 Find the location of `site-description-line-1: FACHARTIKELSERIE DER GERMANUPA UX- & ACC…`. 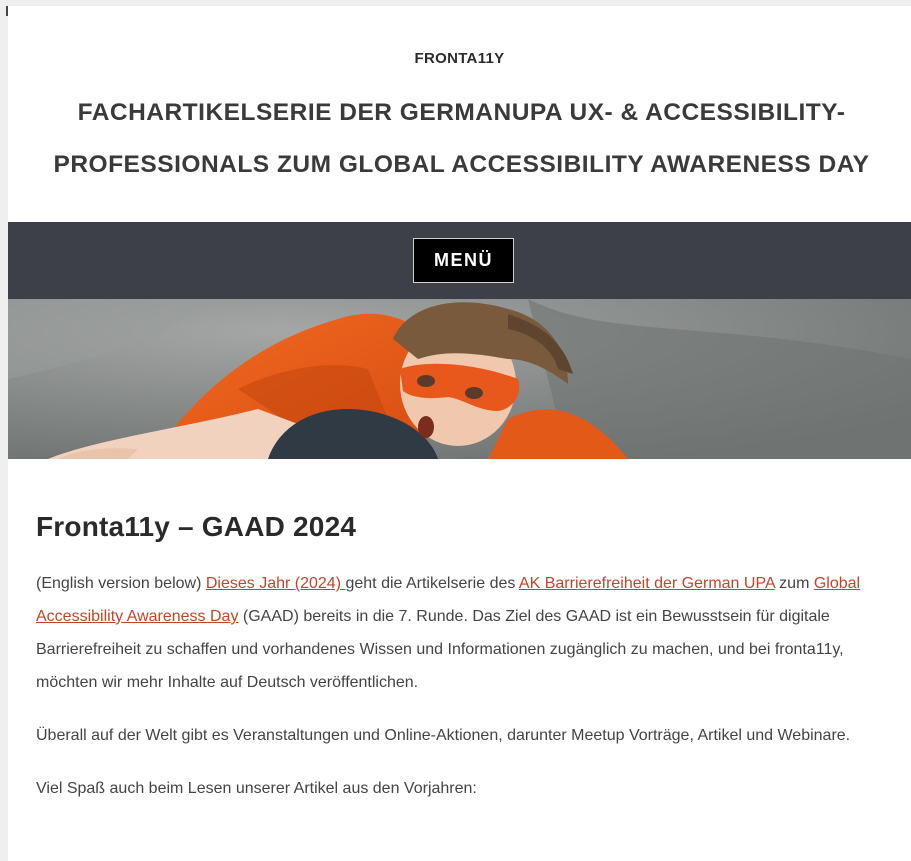

site-description-line-1: FACHARTIKELSERIE DER GERMANUPA UX- & ACC… is located at coordinates (461, 112).